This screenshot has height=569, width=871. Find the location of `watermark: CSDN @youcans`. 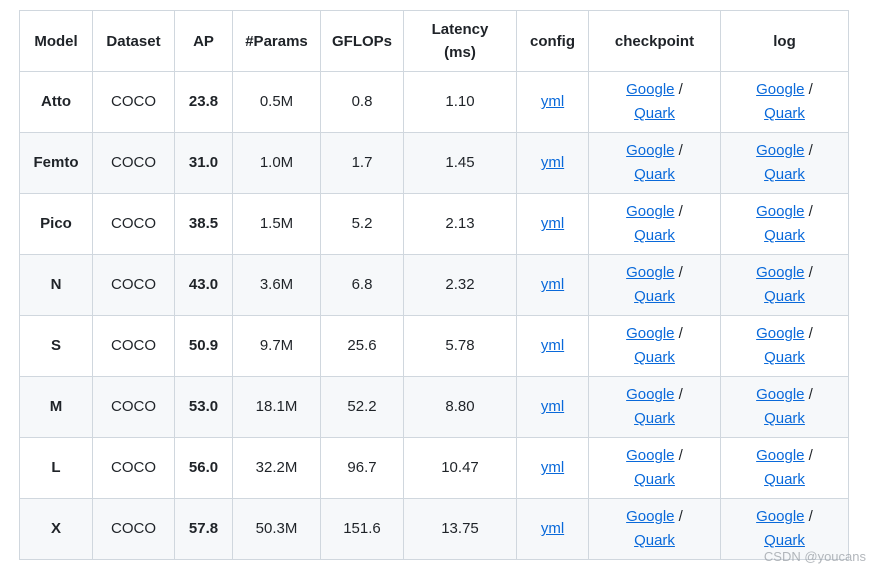

watermark: CSDN @youcans is located at coordinates (814, 556).